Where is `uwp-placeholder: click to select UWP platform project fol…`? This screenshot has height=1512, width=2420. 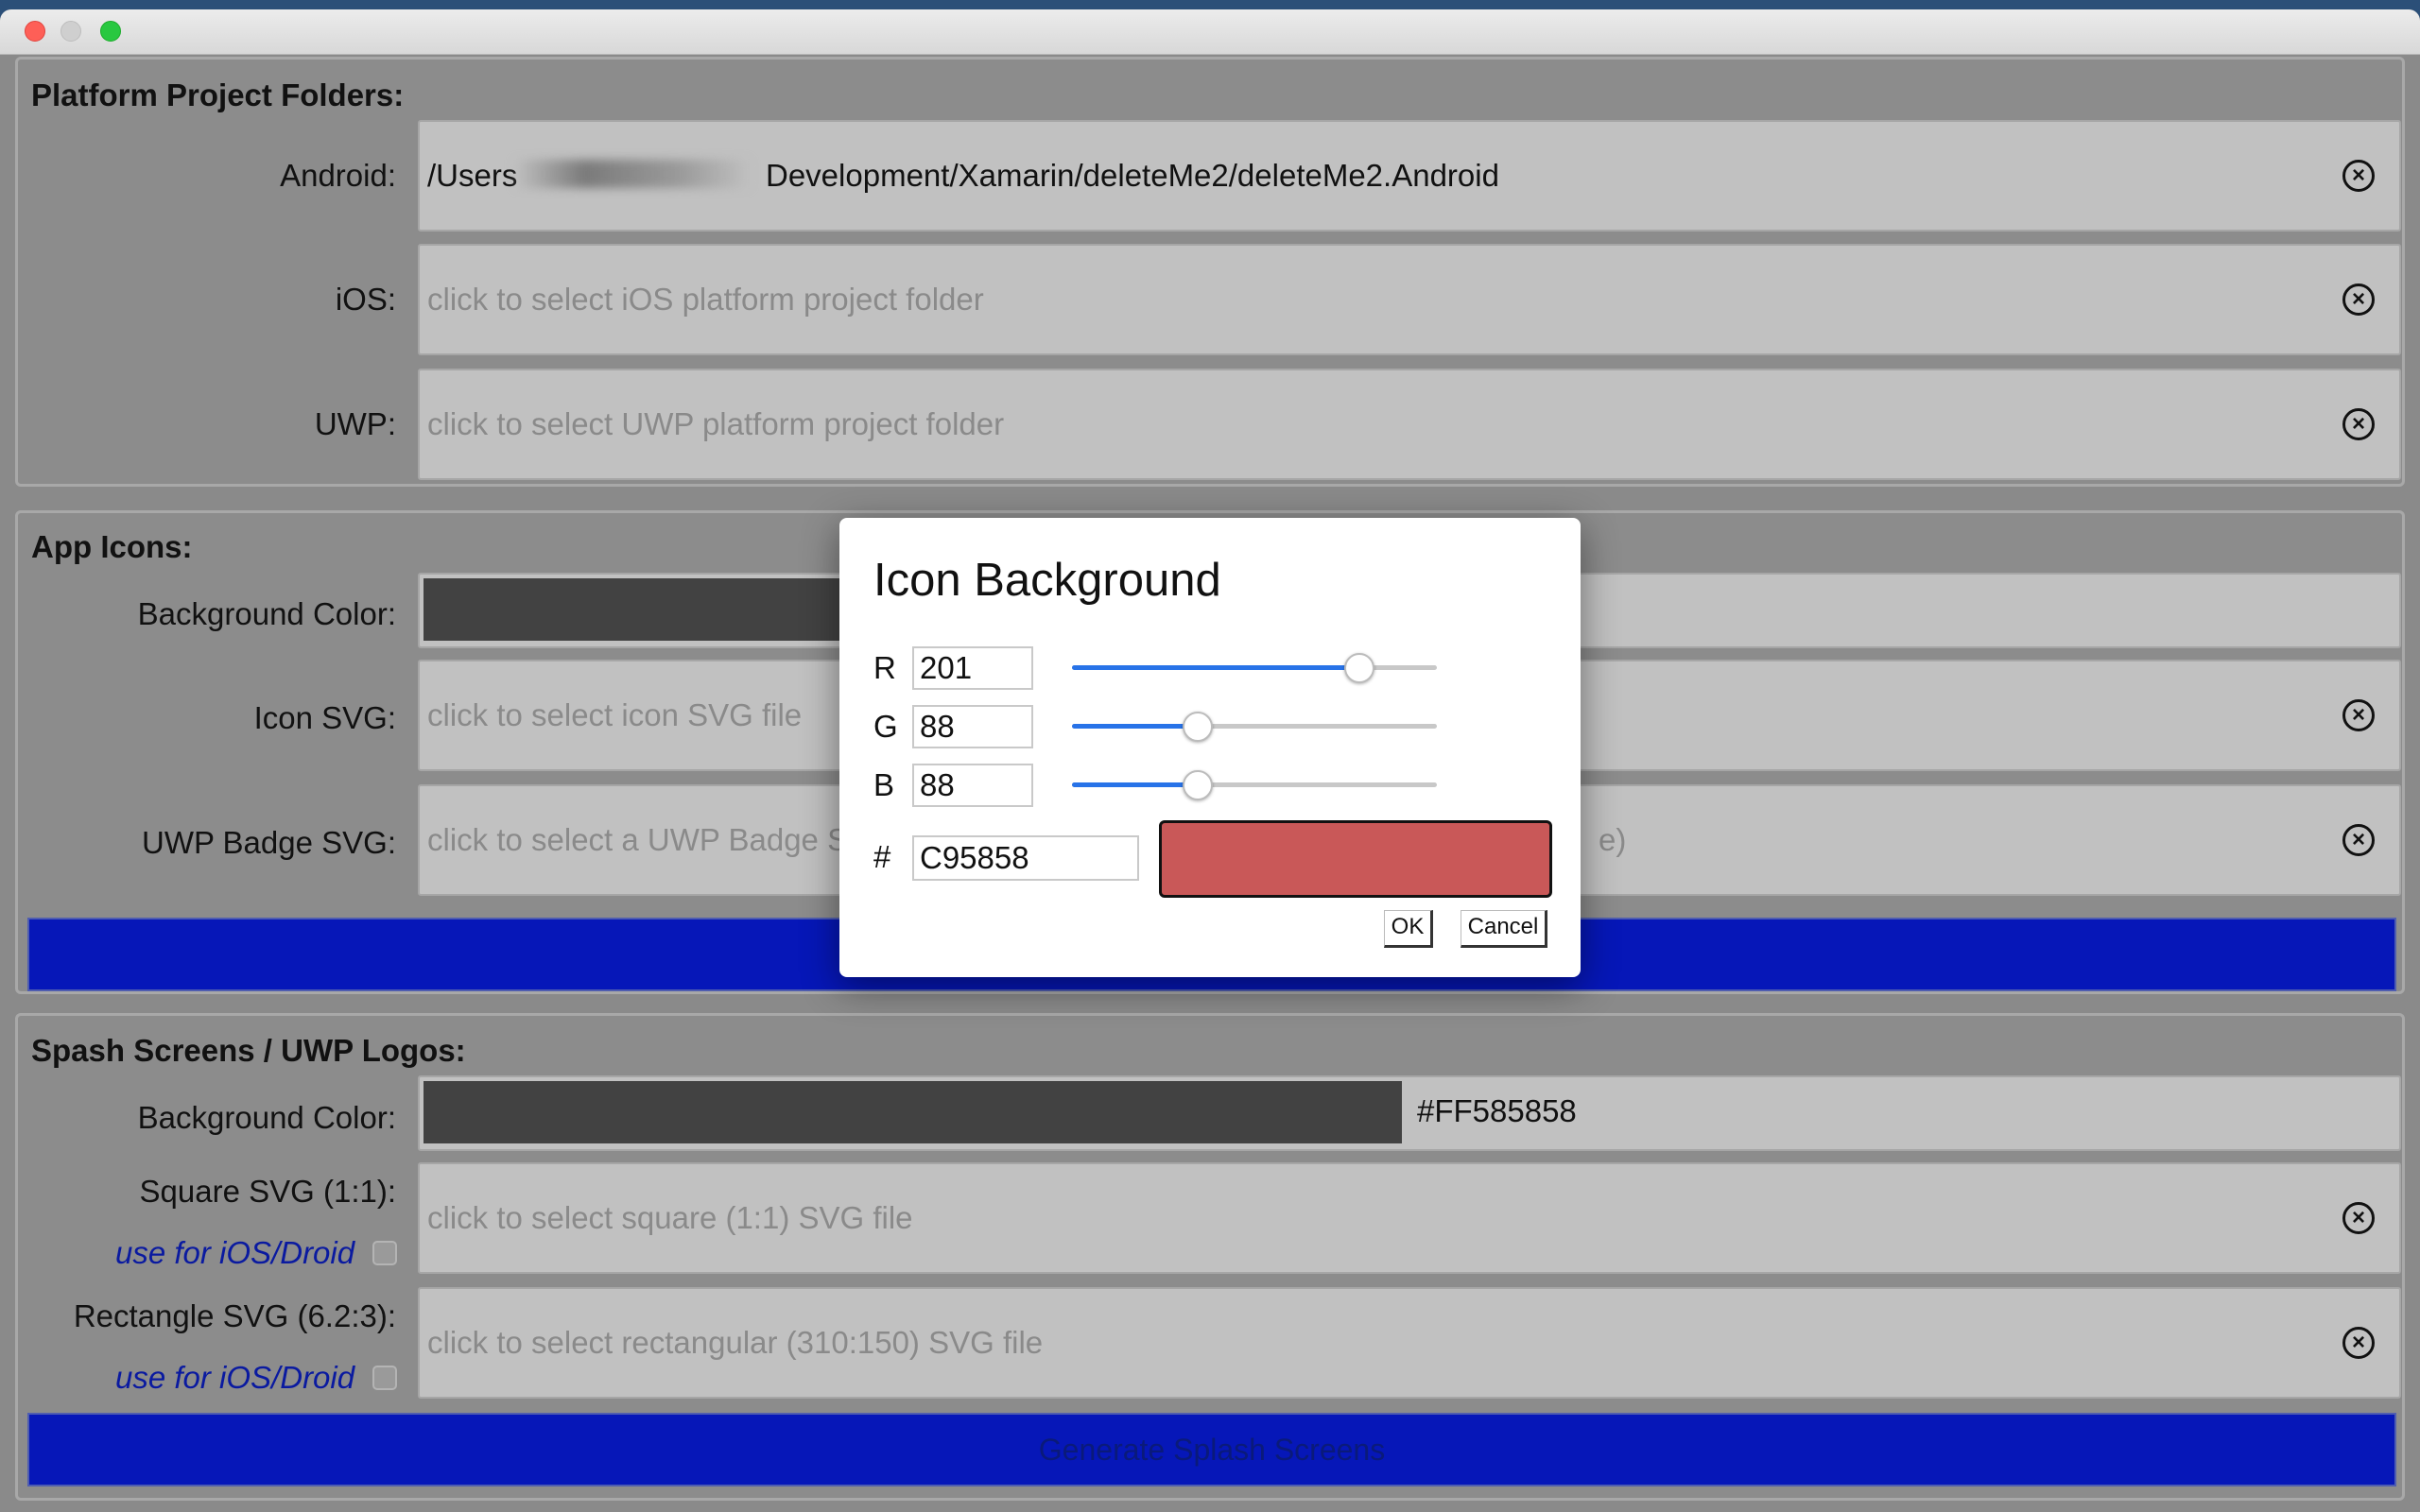 uwp-placeholder: click to select UWP platform project fol… is located at coordinates (716, 423).